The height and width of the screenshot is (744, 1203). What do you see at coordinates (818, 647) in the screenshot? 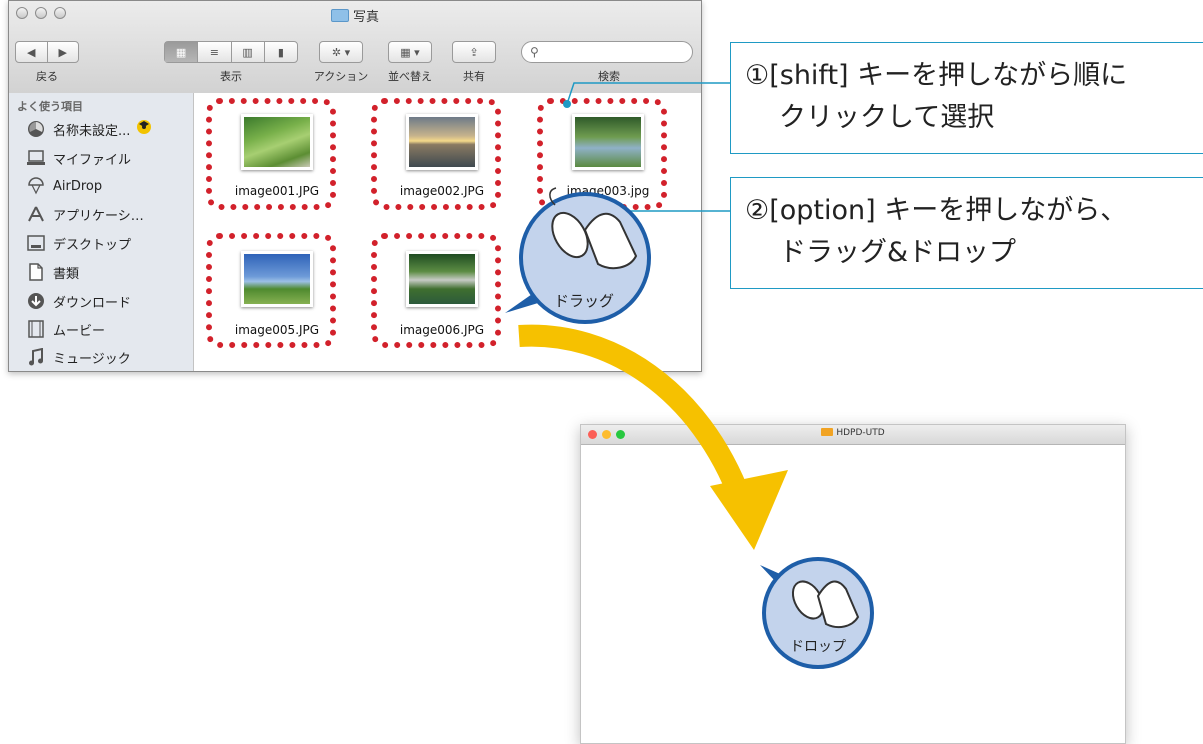
I see `drop-bubble-text: ドロップ` at bounding box center [818, 647].